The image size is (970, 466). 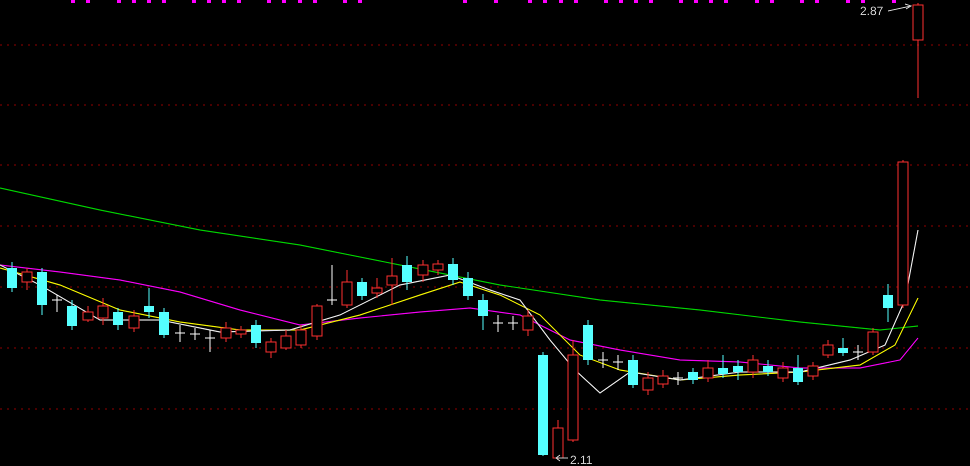 What do you see at coordinates (581, 459) in the screenshot?
I see `low-price-label: 2.11` at bounding box center [581, 459].